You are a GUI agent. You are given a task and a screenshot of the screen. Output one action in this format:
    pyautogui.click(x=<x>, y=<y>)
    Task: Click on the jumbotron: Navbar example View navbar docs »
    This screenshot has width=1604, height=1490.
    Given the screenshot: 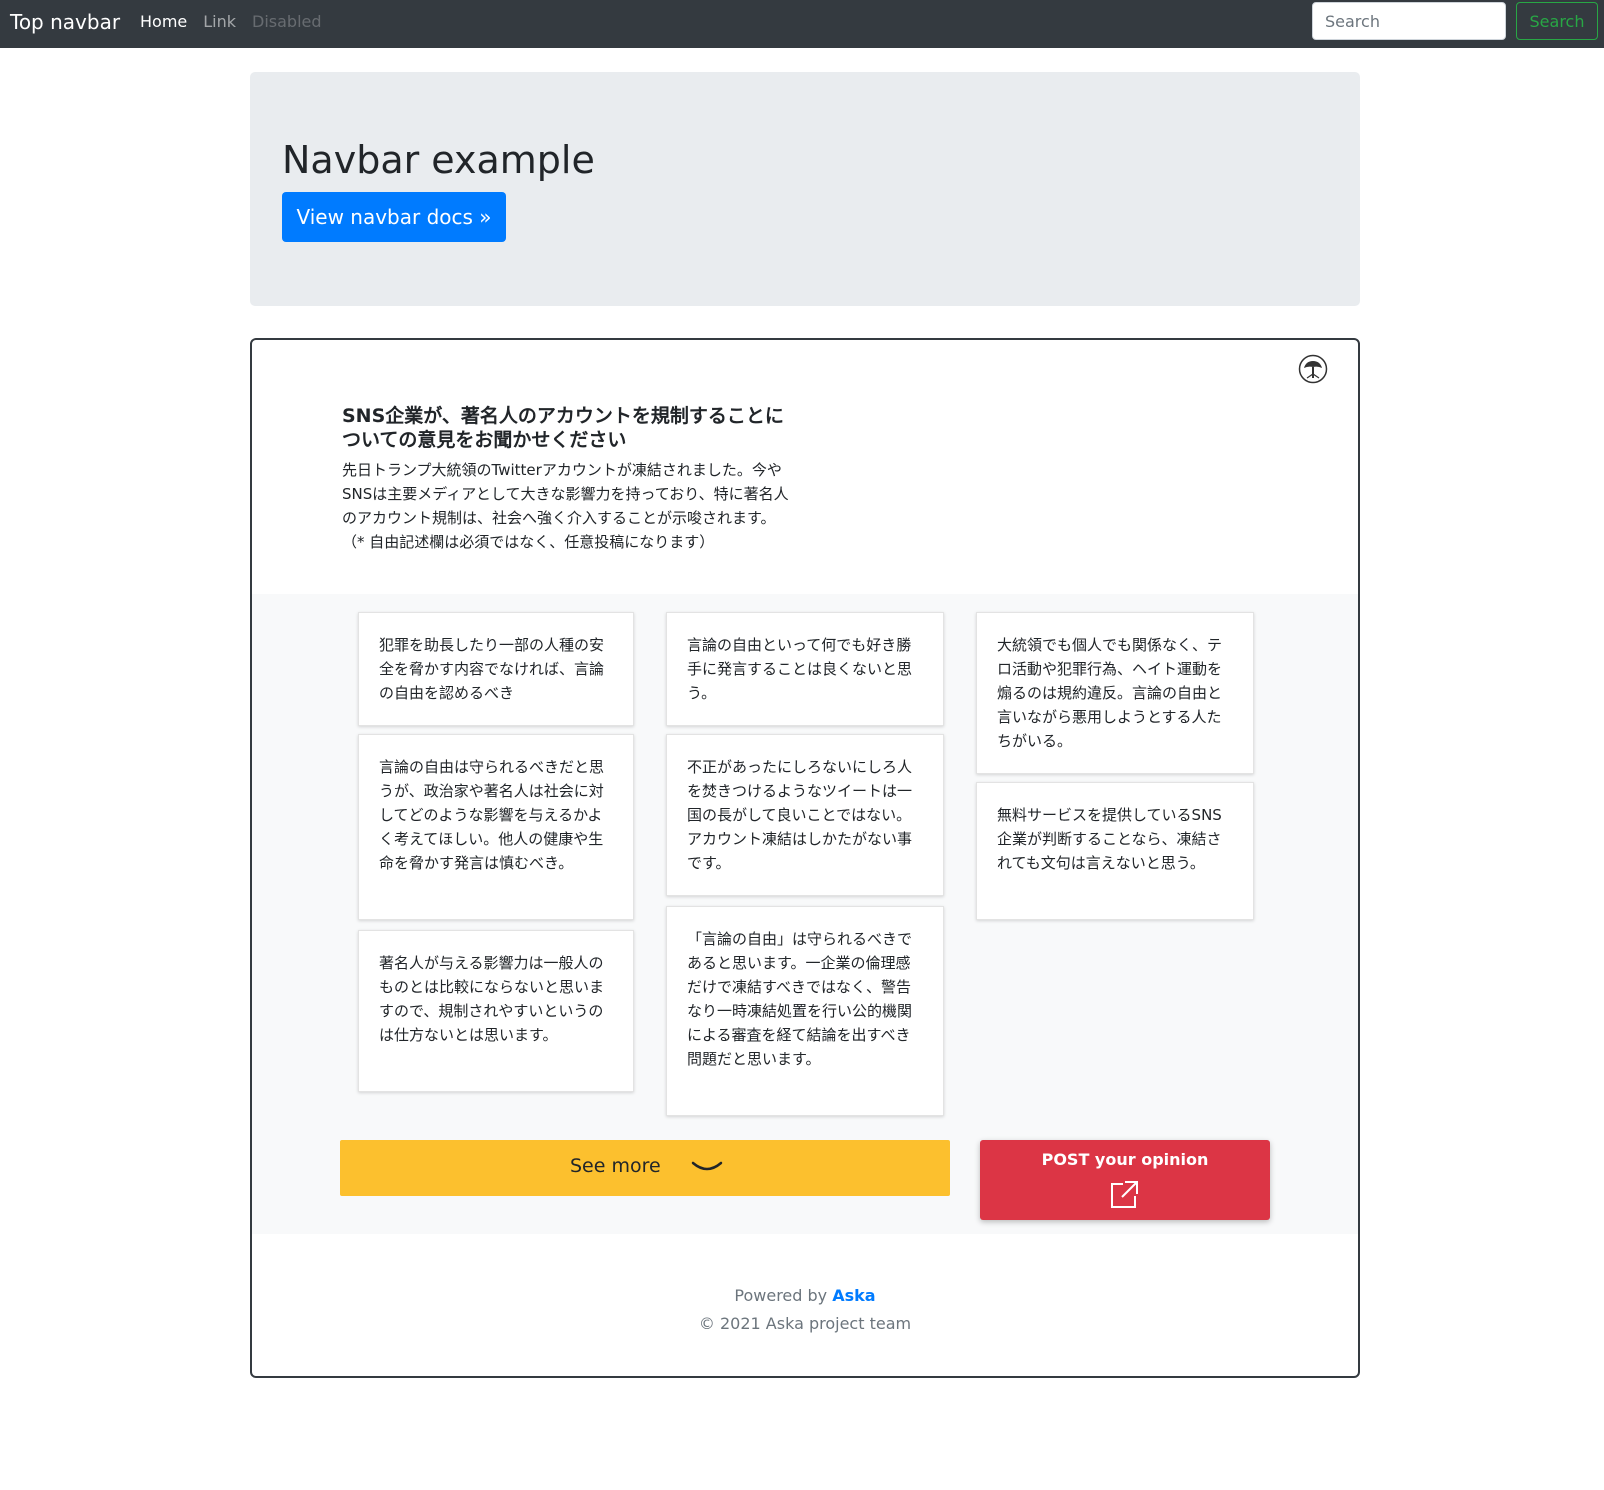 What is the action you would take?
    pyautogui.click(x=805, y=189)
    